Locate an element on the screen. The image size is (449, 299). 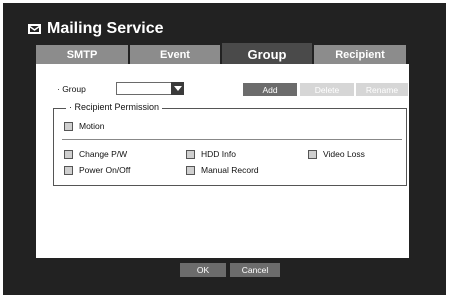
delete-button: Delete is located at coordinates (327, 89).